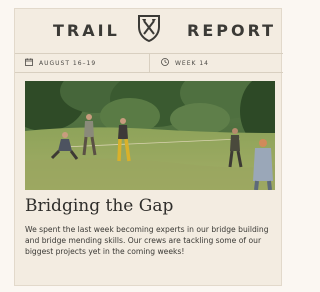 This screenshot has height=292, width=320. I want to click on meta-divider, so click(149, 63).